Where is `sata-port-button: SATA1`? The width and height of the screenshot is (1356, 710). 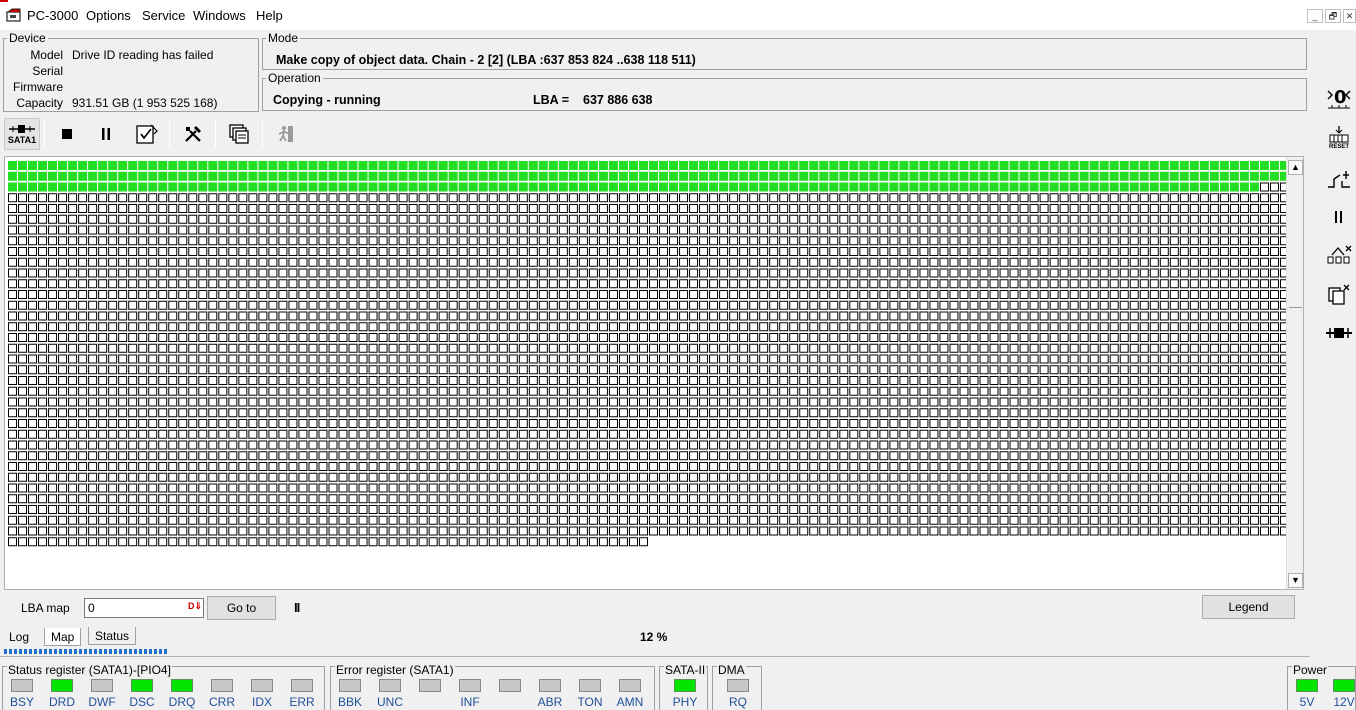 sata-port-button: SATA1 is located at coordinates (22, 134).